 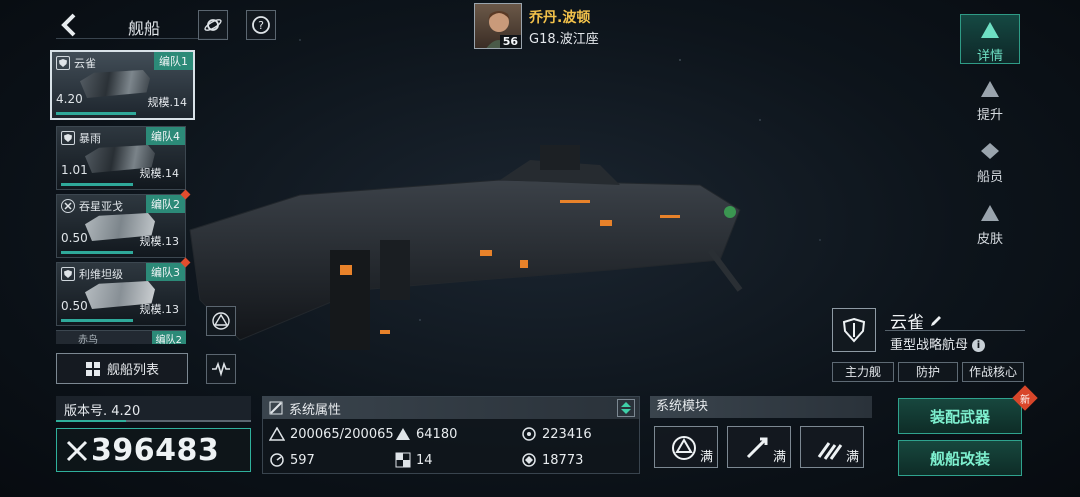 I want to click on edit-icon, so click(x=936, y=321).